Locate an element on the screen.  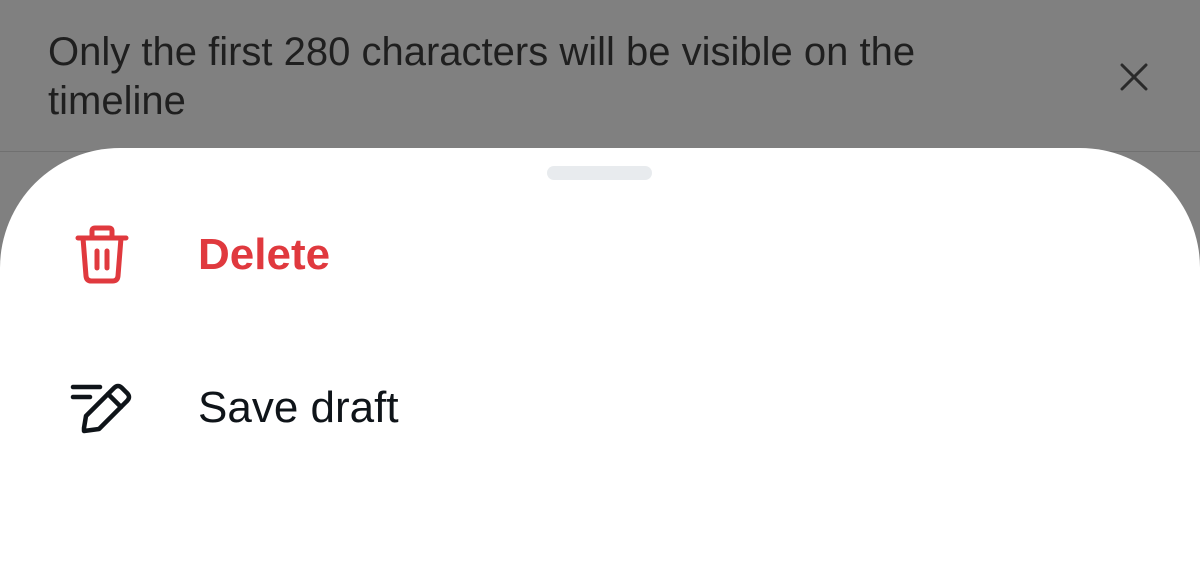
delete-label: Delete is located at coordinates (264, 254).